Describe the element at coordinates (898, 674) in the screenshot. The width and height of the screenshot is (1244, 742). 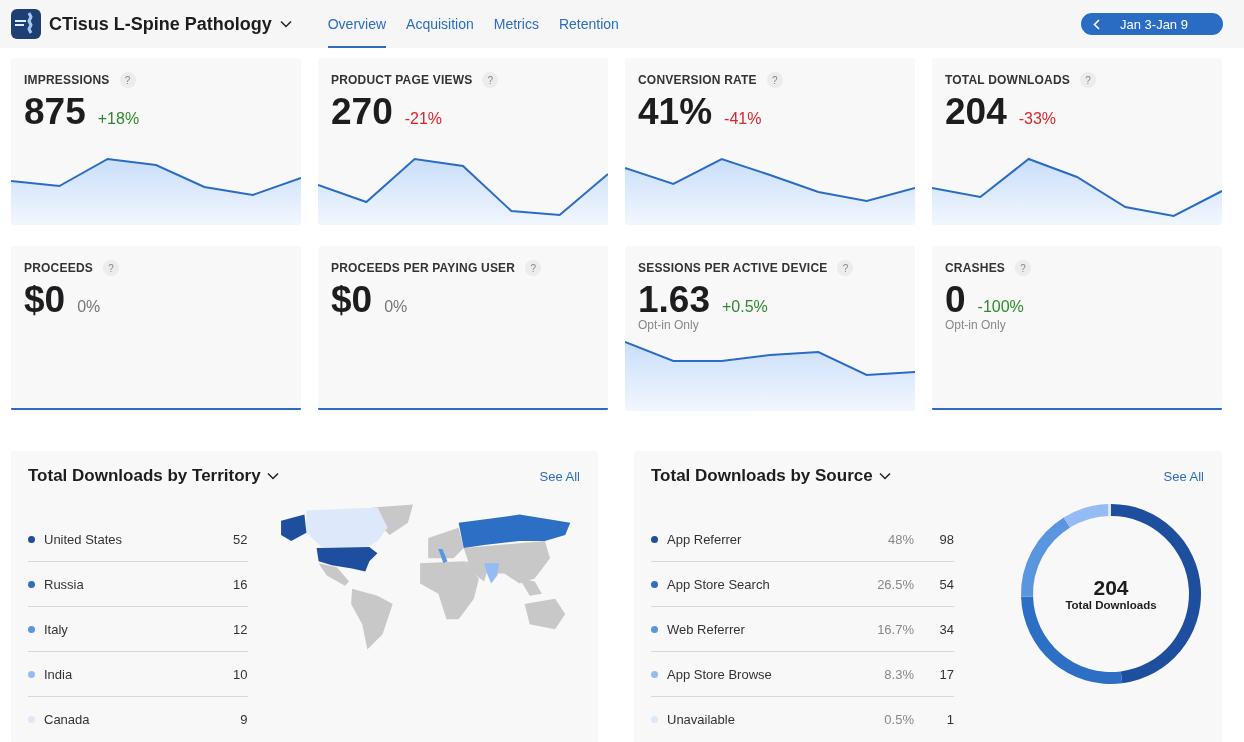
I see `source-percent: 8.3%` at that location.